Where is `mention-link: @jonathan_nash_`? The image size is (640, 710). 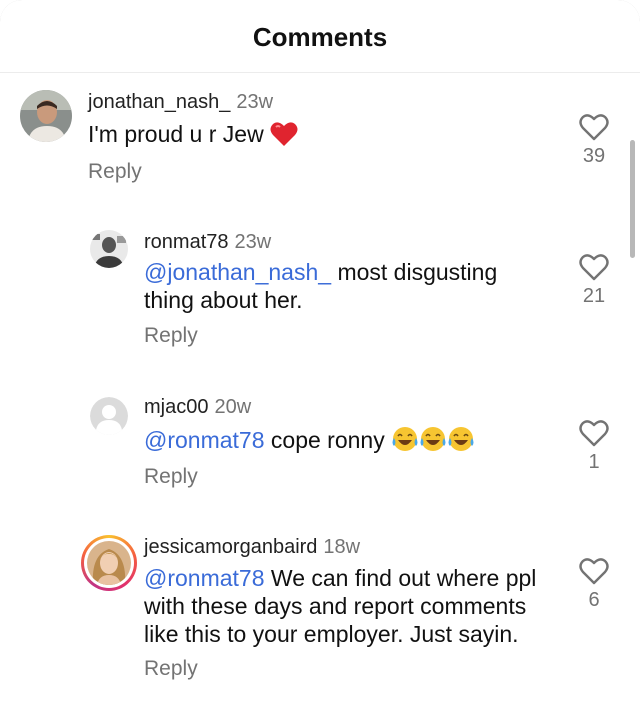 mention-link: @jonathan_nash_ is located at coordinates (237, 272).